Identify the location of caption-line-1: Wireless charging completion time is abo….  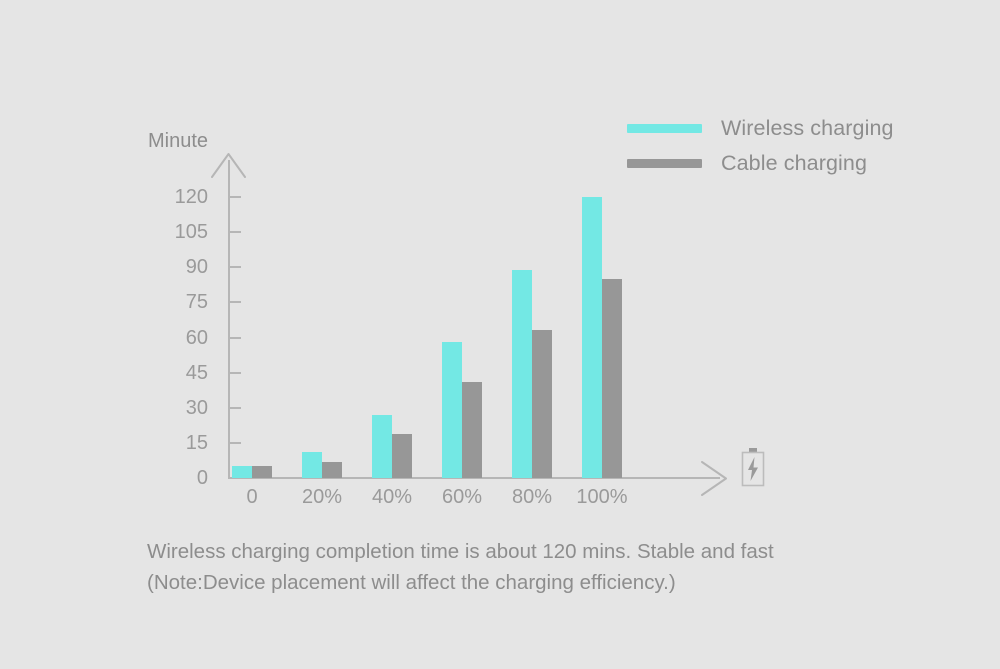
(460, 551).